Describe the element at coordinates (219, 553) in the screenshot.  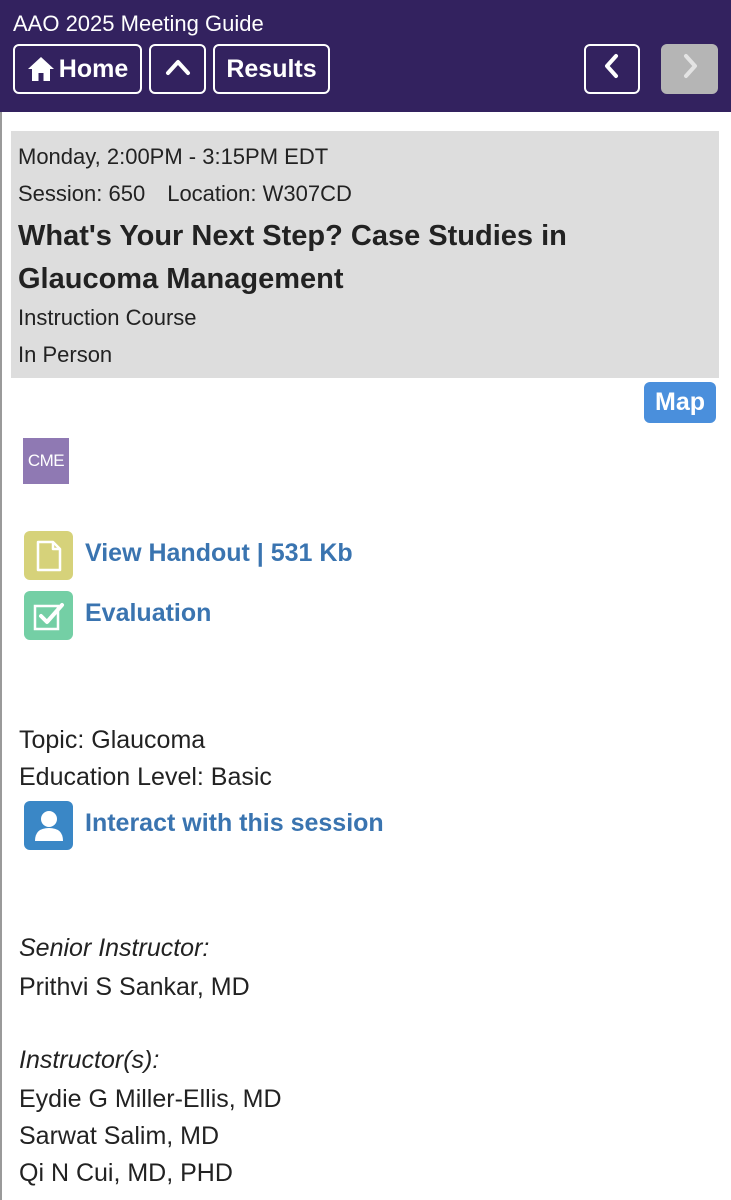
I see `view-handout-link: View Handout | 531 Kb` at that location.